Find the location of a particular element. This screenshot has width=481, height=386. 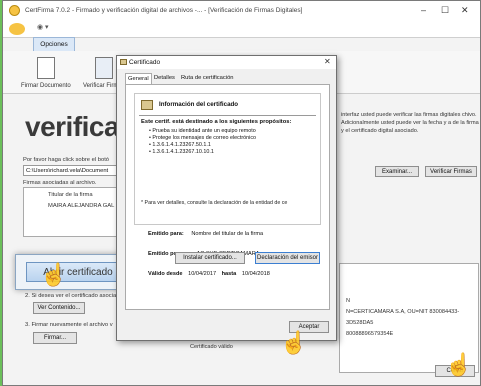

table-row: MAIRA ALEJANDRA GAL is located at coordinates (81, 206).